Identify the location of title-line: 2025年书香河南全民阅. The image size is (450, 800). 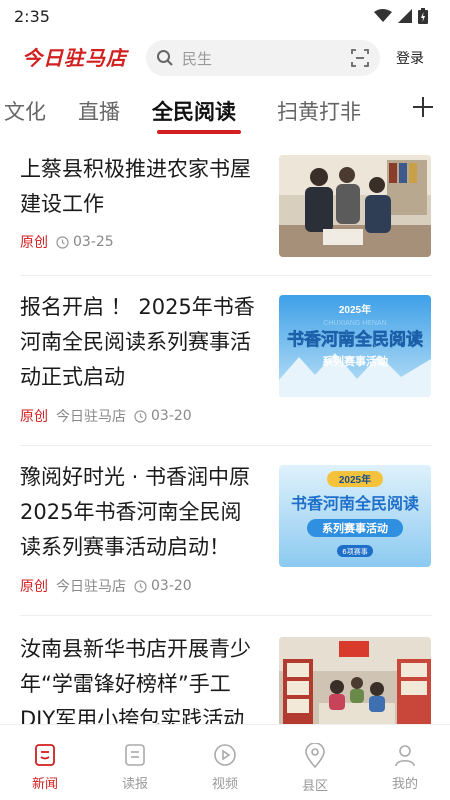
(131, 512).